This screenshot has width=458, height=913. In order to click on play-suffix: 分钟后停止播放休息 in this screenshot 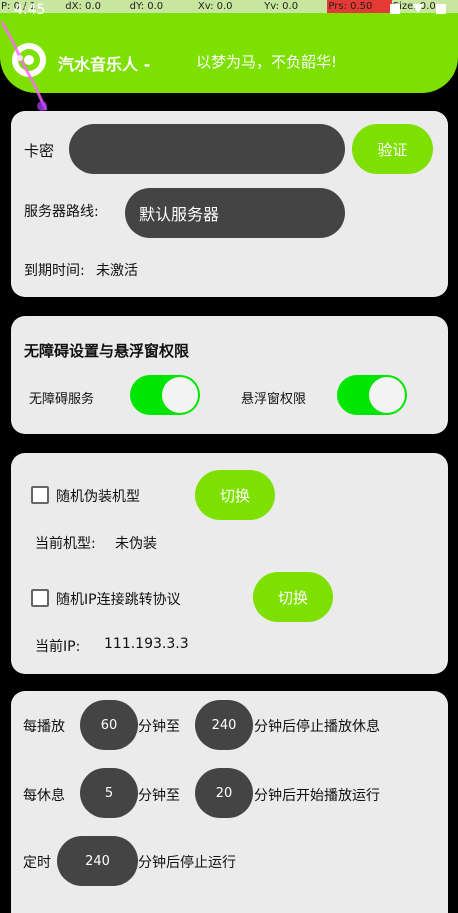, I will do `click(317, 727)`.